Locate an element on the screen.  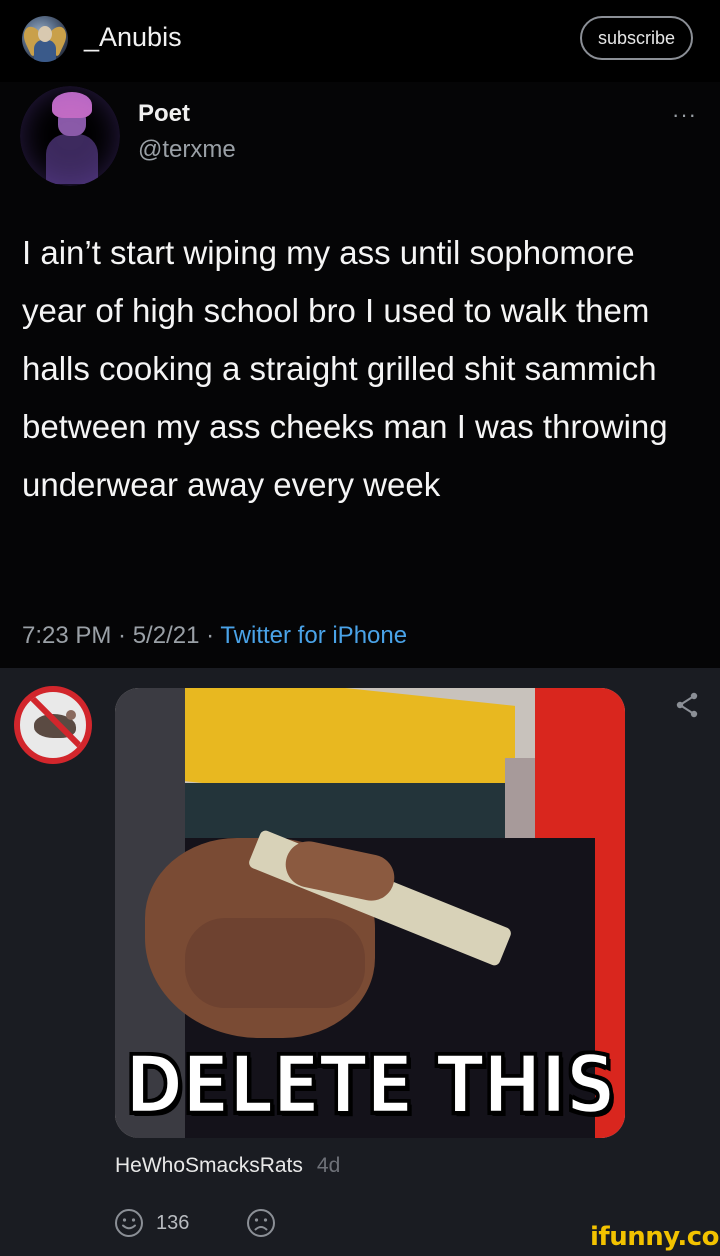
author-username: _Anubis is located at coordinates (133, 37).